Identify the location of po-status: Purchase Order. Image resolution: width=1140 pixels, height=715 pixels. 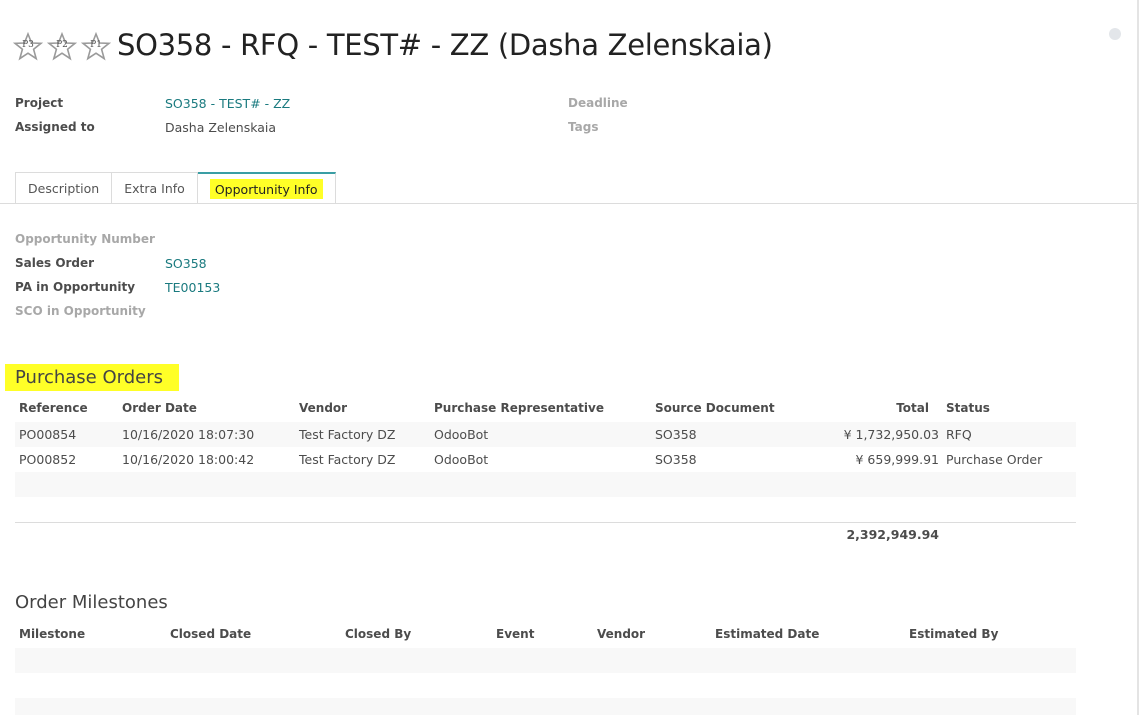
(994, 459).